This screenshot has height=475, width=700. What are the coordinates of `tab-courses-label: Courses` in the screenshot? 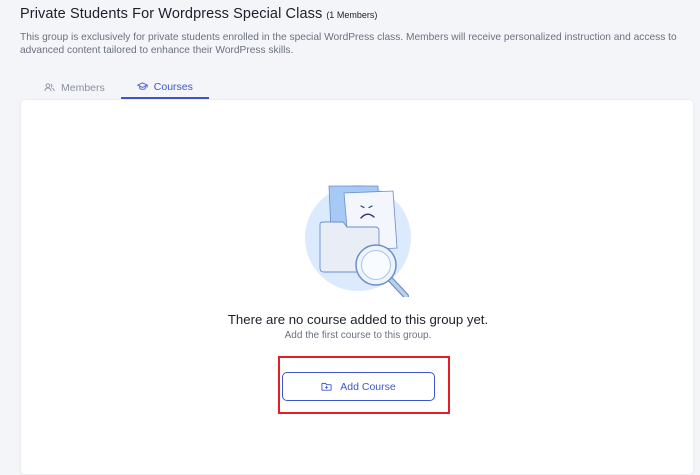 It's located at (173, 86).